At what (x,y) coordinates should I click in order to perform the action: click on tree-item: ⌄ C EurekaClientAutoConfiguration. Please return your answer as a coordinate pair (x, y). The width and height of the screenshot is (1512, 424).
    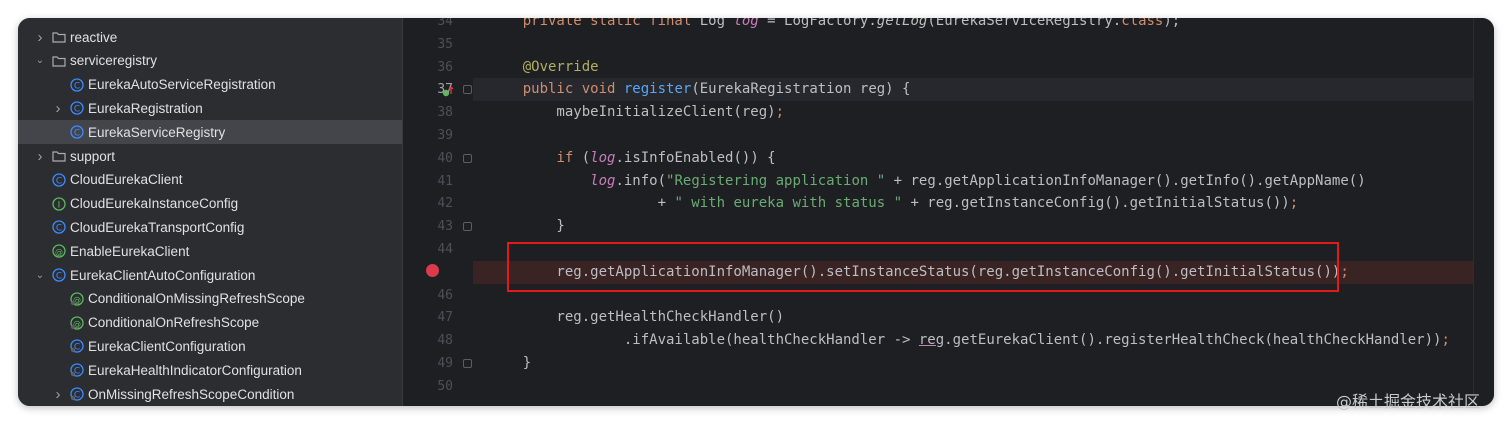
    Looking at the image, I should click on (210, 275).